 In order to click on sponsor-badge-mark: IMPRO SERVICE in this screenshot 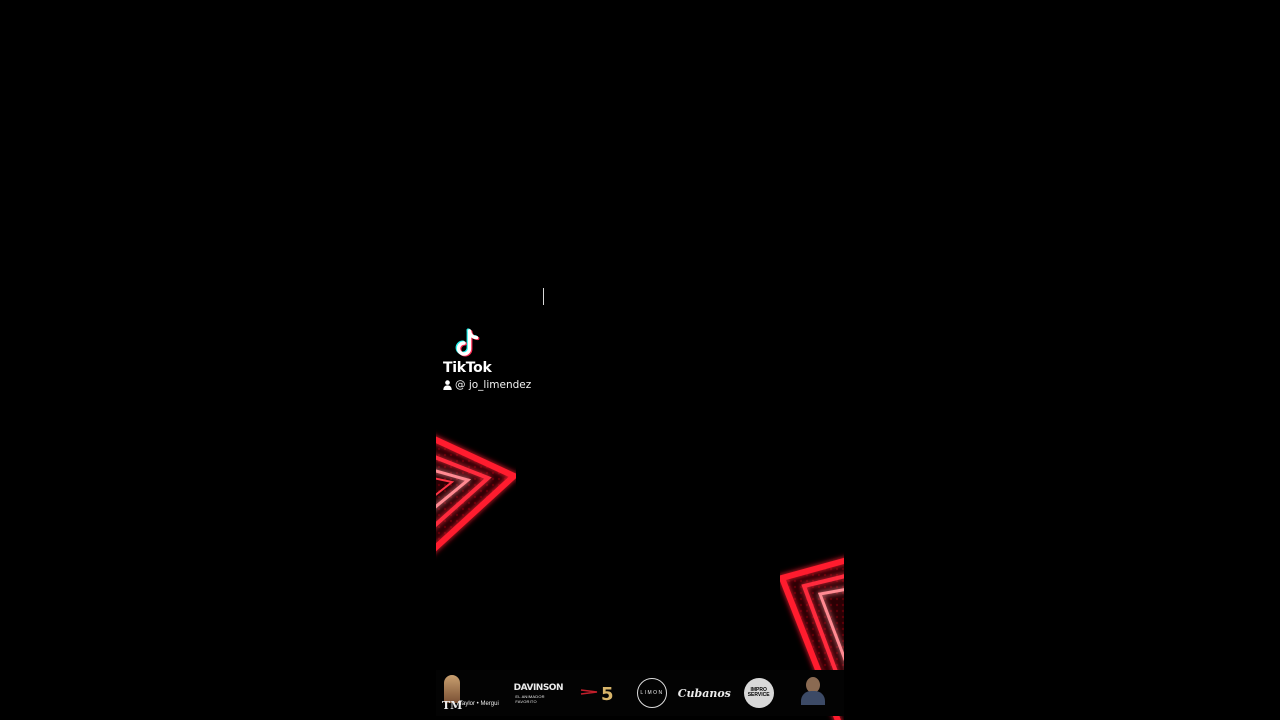, I will do `click(758, 693)`.